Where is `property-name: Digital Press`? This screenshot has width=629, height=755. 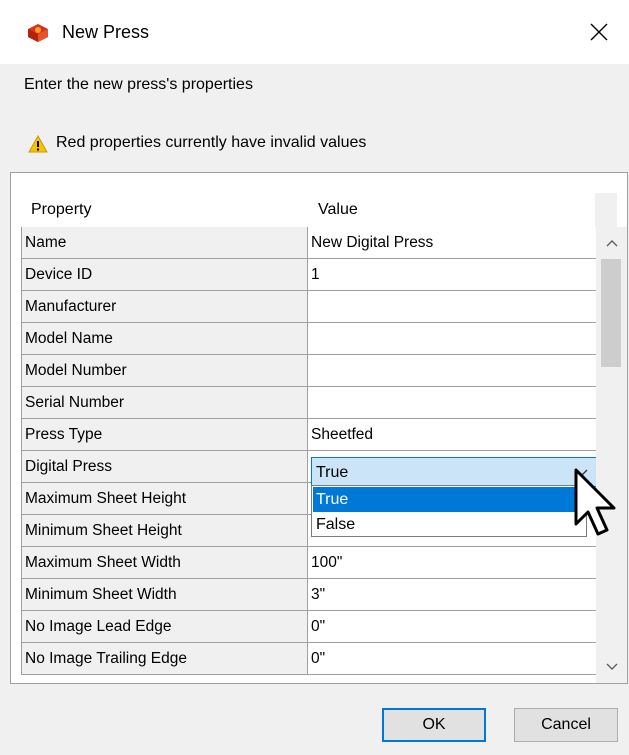
property-name: Digital Press is located at coordinates (68, 466).